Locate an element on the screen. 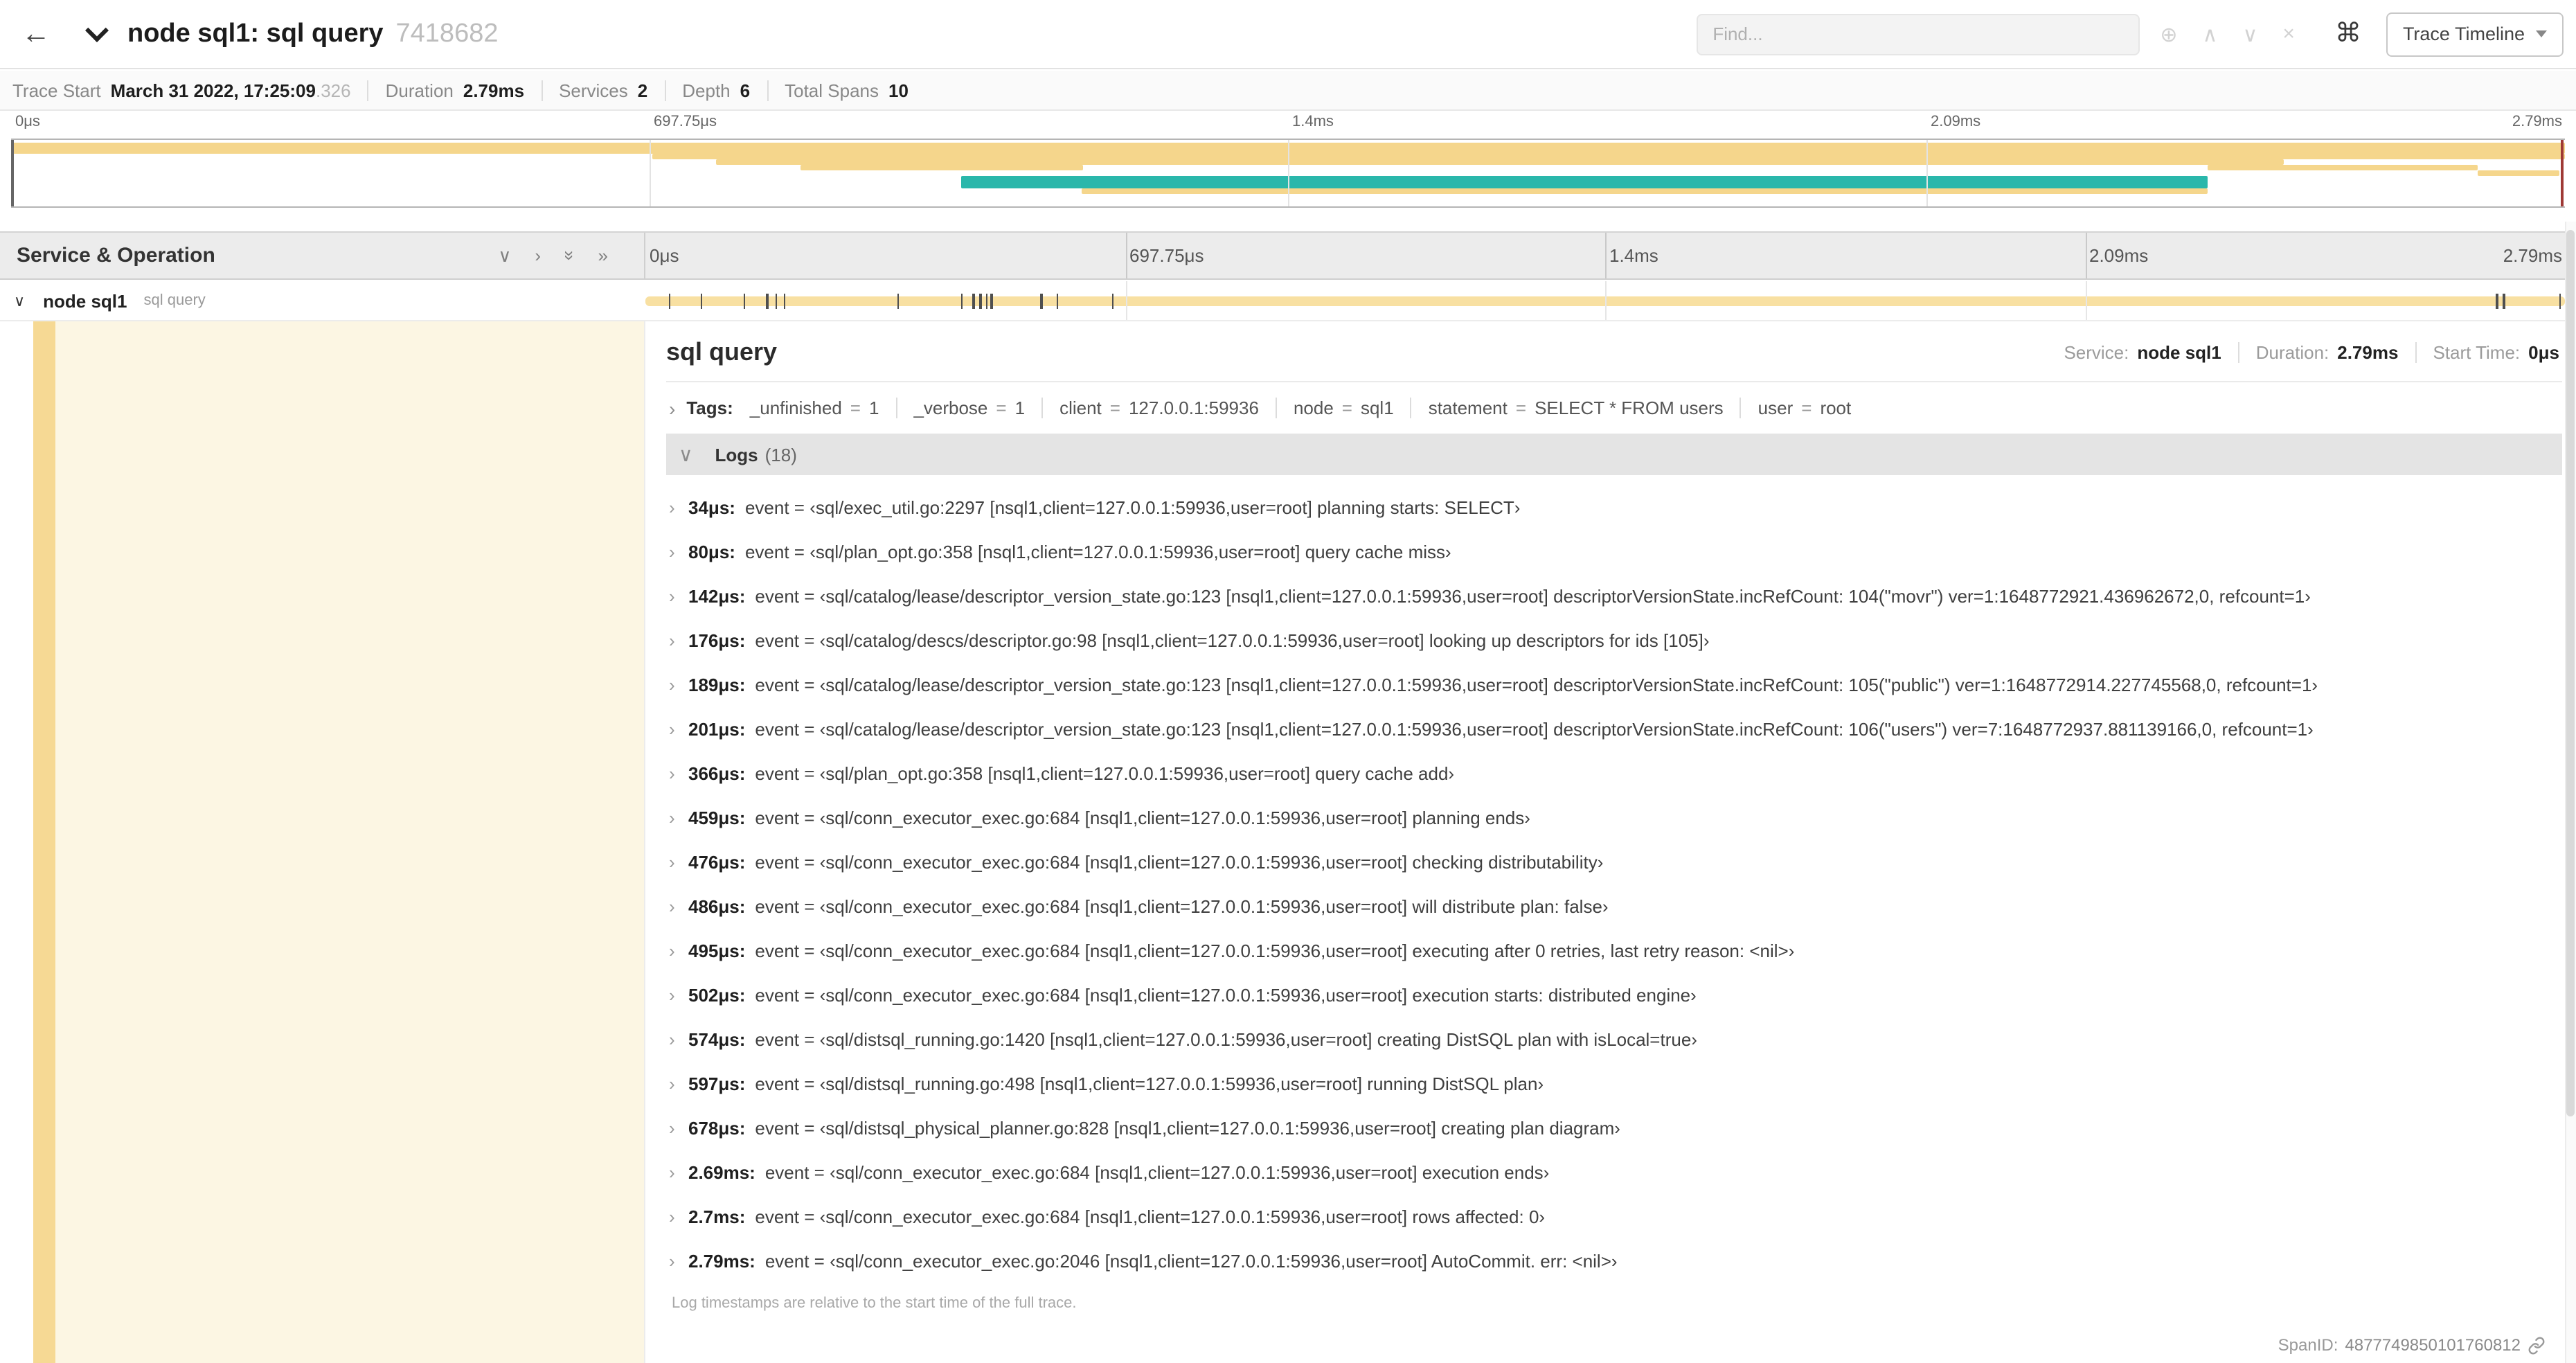 This screenshot has width=2576, height=1363. span-id-row: SpanID: 4877749850101760812 is located at coordinates (2412, 1345).